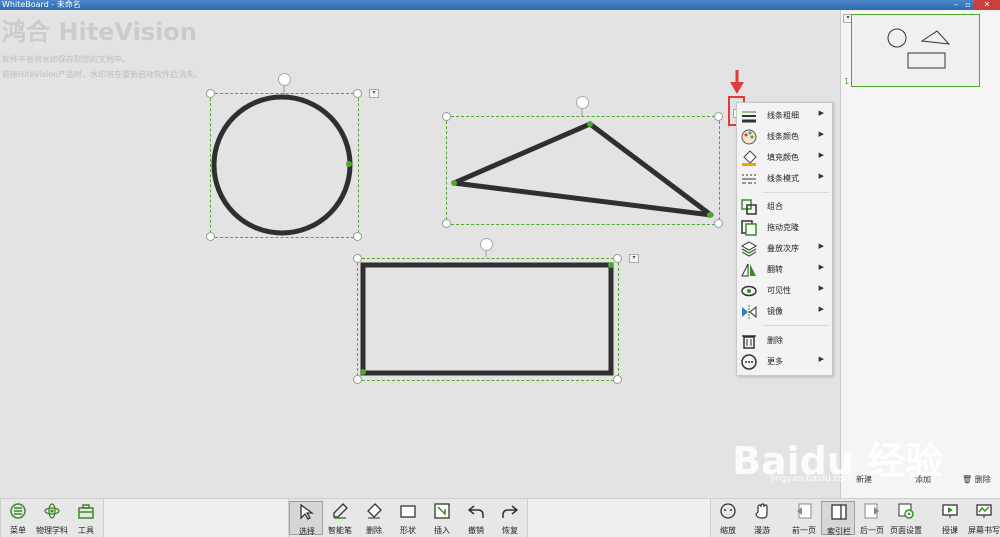  What do you see at coordinates (784, 249) in the screenshot?
I see `menu-item-stack-order: 叠放次序 ▶` at bounding box center [784, 249].